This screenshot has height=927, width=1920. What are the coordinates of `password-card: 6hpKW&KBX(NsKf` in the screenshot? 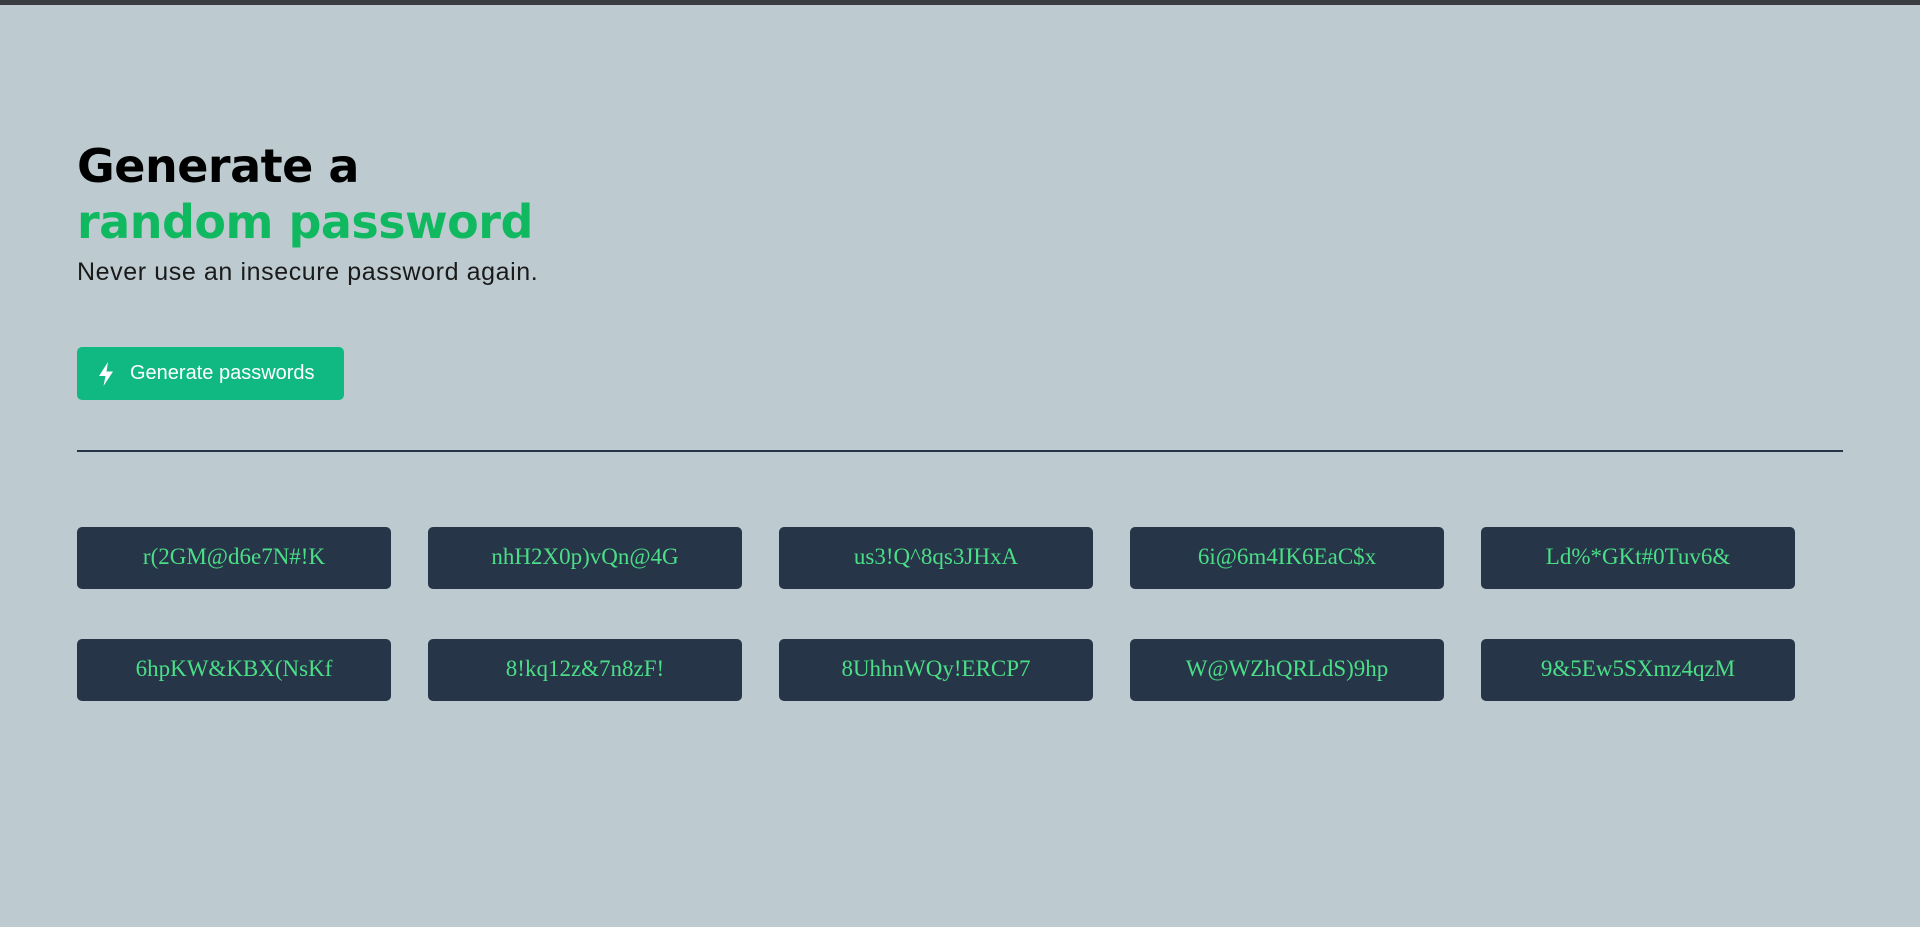 It's located at (234, 670).